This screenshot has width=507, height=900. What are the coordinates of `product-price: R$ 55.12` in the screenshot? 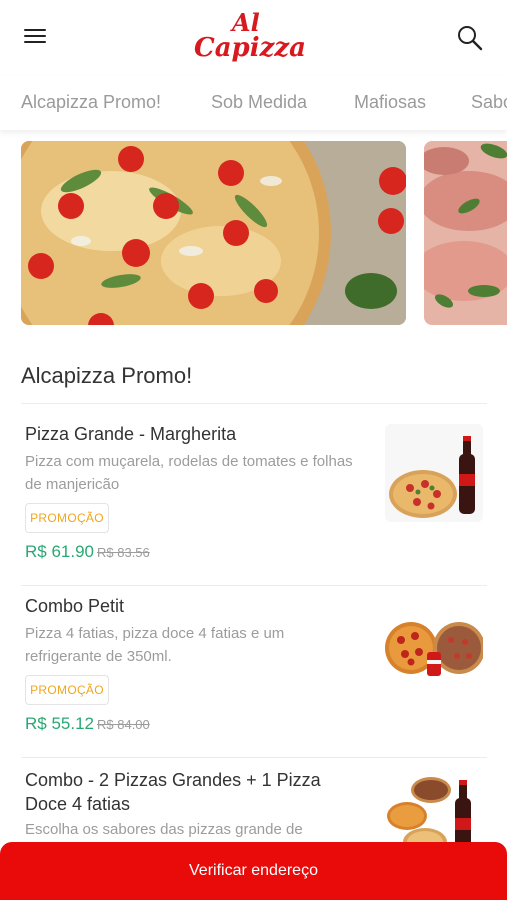 It's located at (59, 723).